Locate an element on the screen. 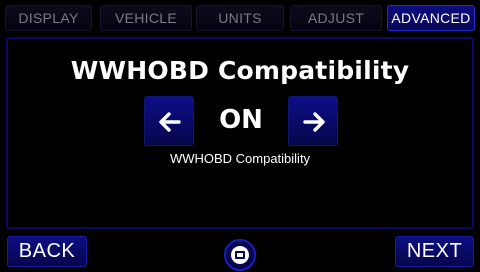  tab-display: DISPLAY is located at coordinates (48, 18).